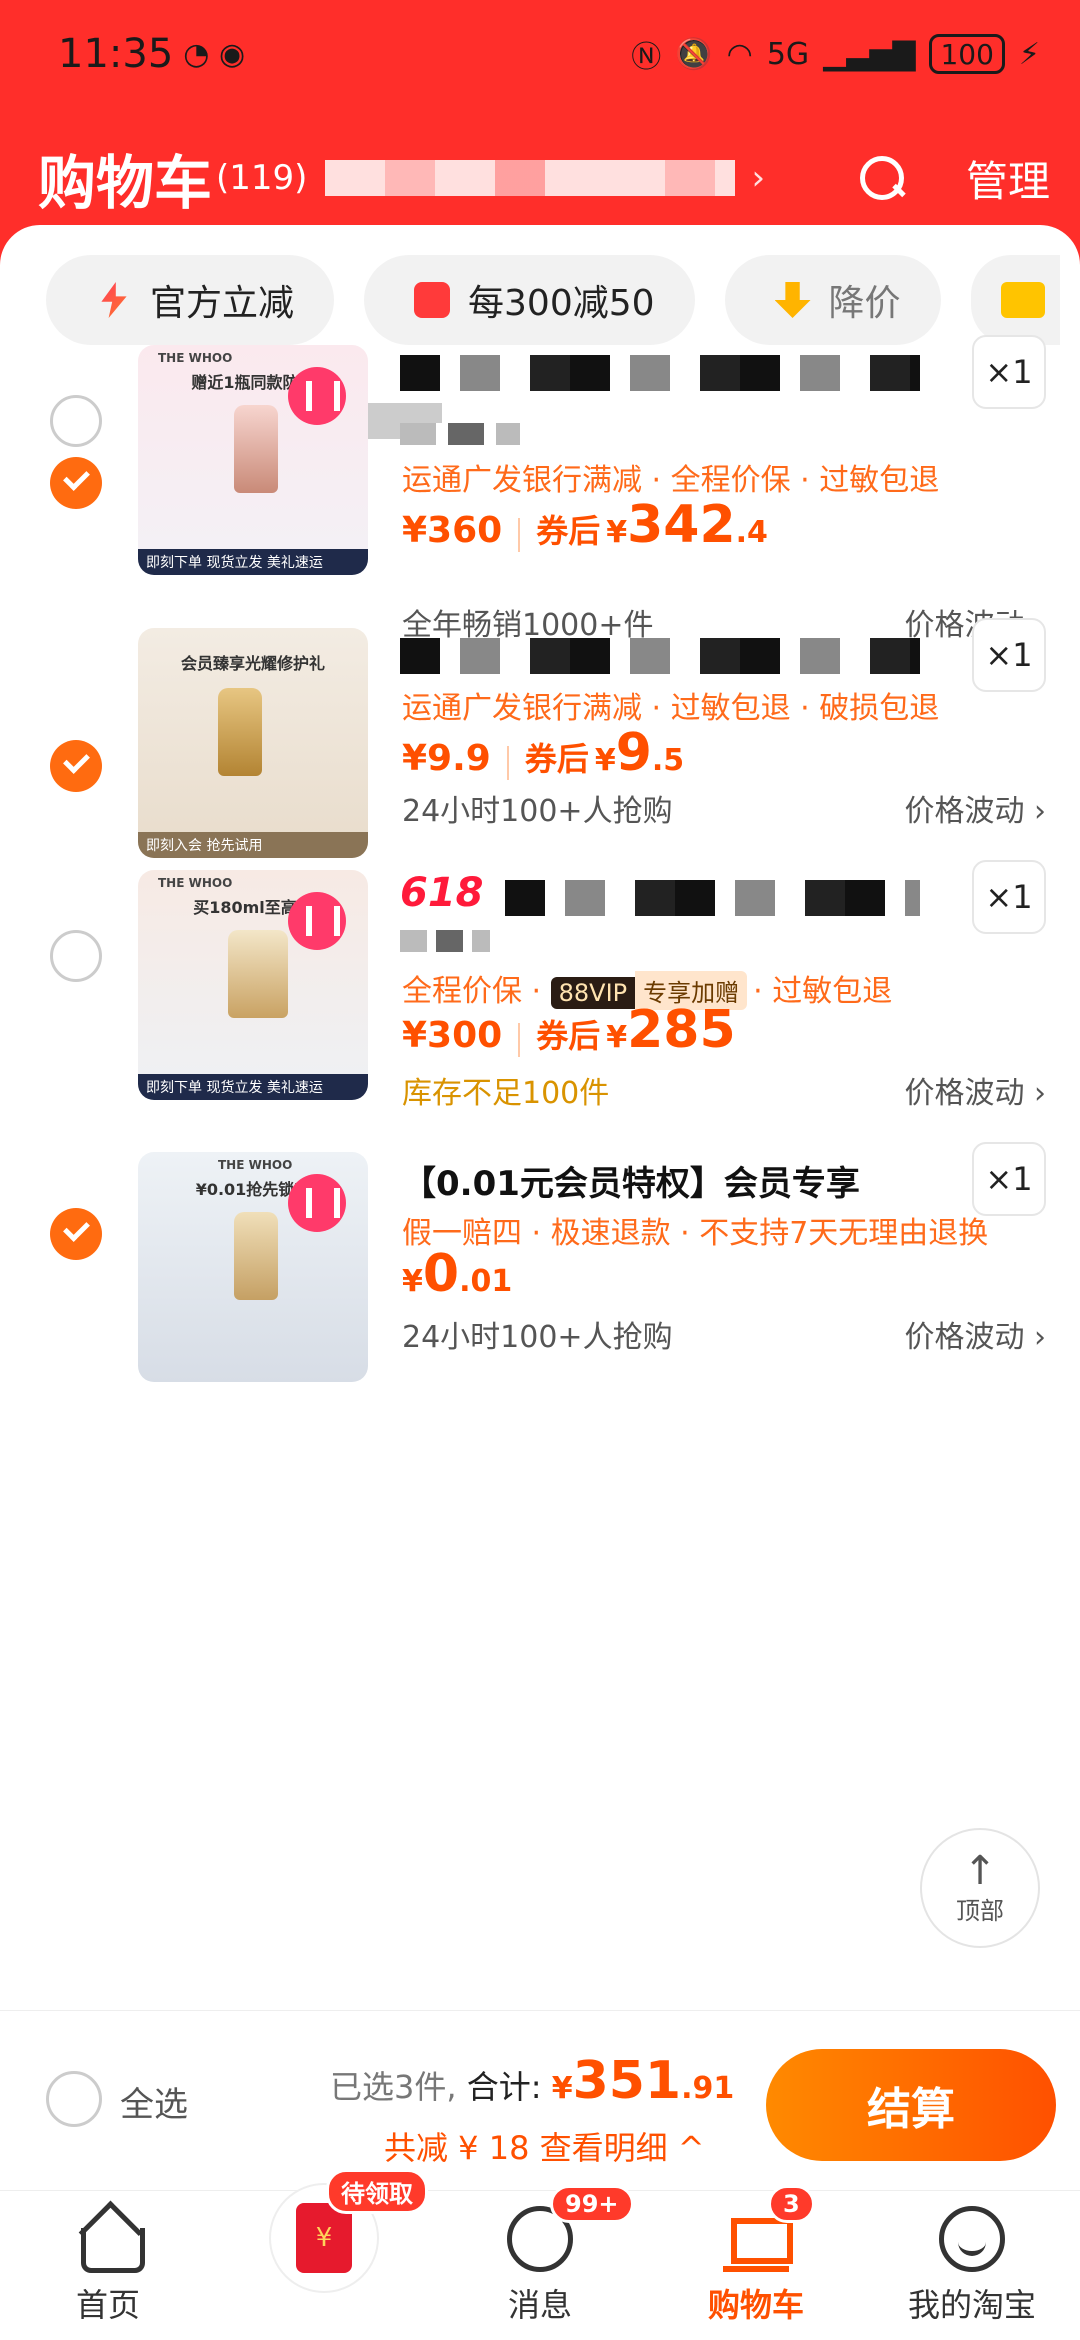 The width and height of the screenshot is (1080, 2340). Describe the element at coordinates (791, 2204) in the screenshot. I see `cart-badge: 3` at that location.